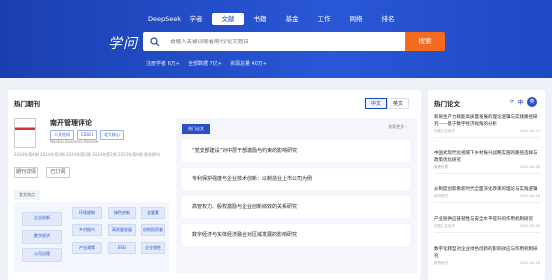 The width and height of the screenshot is (552, 280). What do you see at coordinates (296, 179) in the screenshot?
I see `featured-paper-item: 专利保护强度与企业技术创新：以制造业上市公司为例` at bounding box center [296, 179].